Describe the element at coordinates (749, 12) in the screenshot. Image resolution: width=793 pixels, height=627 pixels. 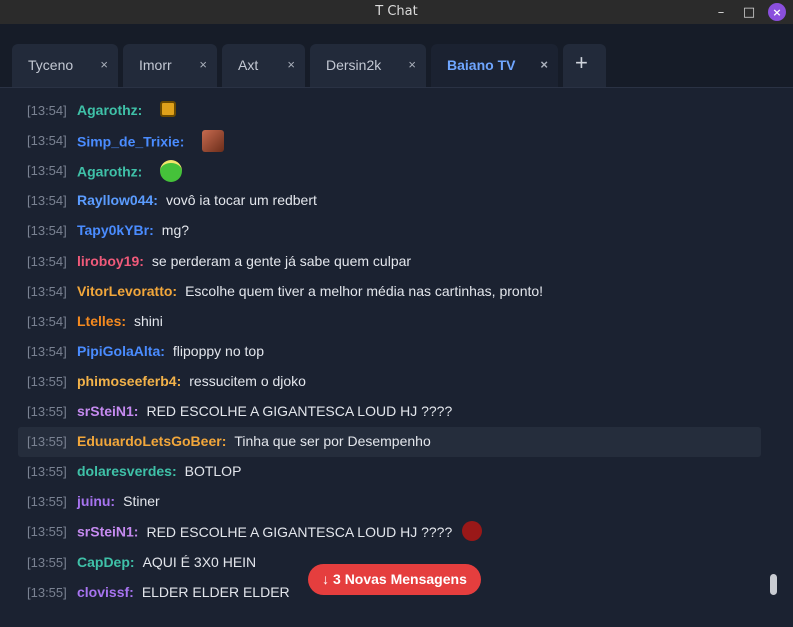
I see `maximize-button: □` at that location.